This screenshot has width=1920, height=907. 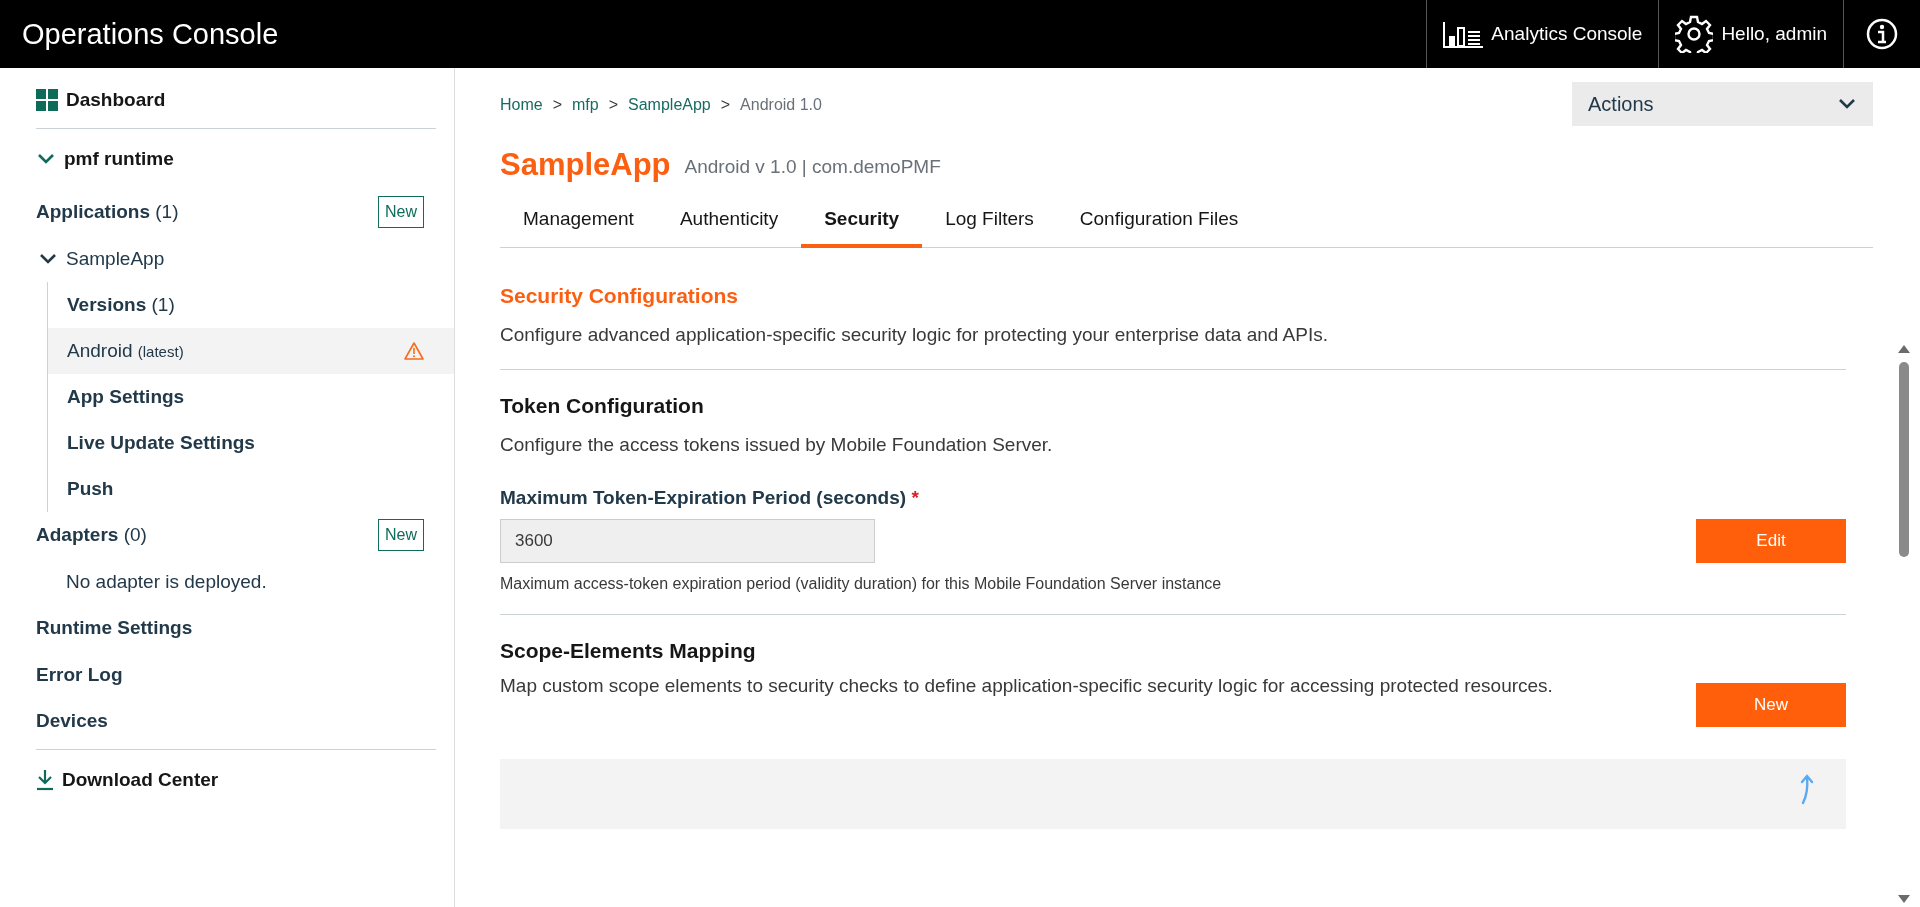 What do you see at coordinates (521, 105) in the screenshot?
I see `breadcrumb-link: Home` at bounding box center [521, 105].